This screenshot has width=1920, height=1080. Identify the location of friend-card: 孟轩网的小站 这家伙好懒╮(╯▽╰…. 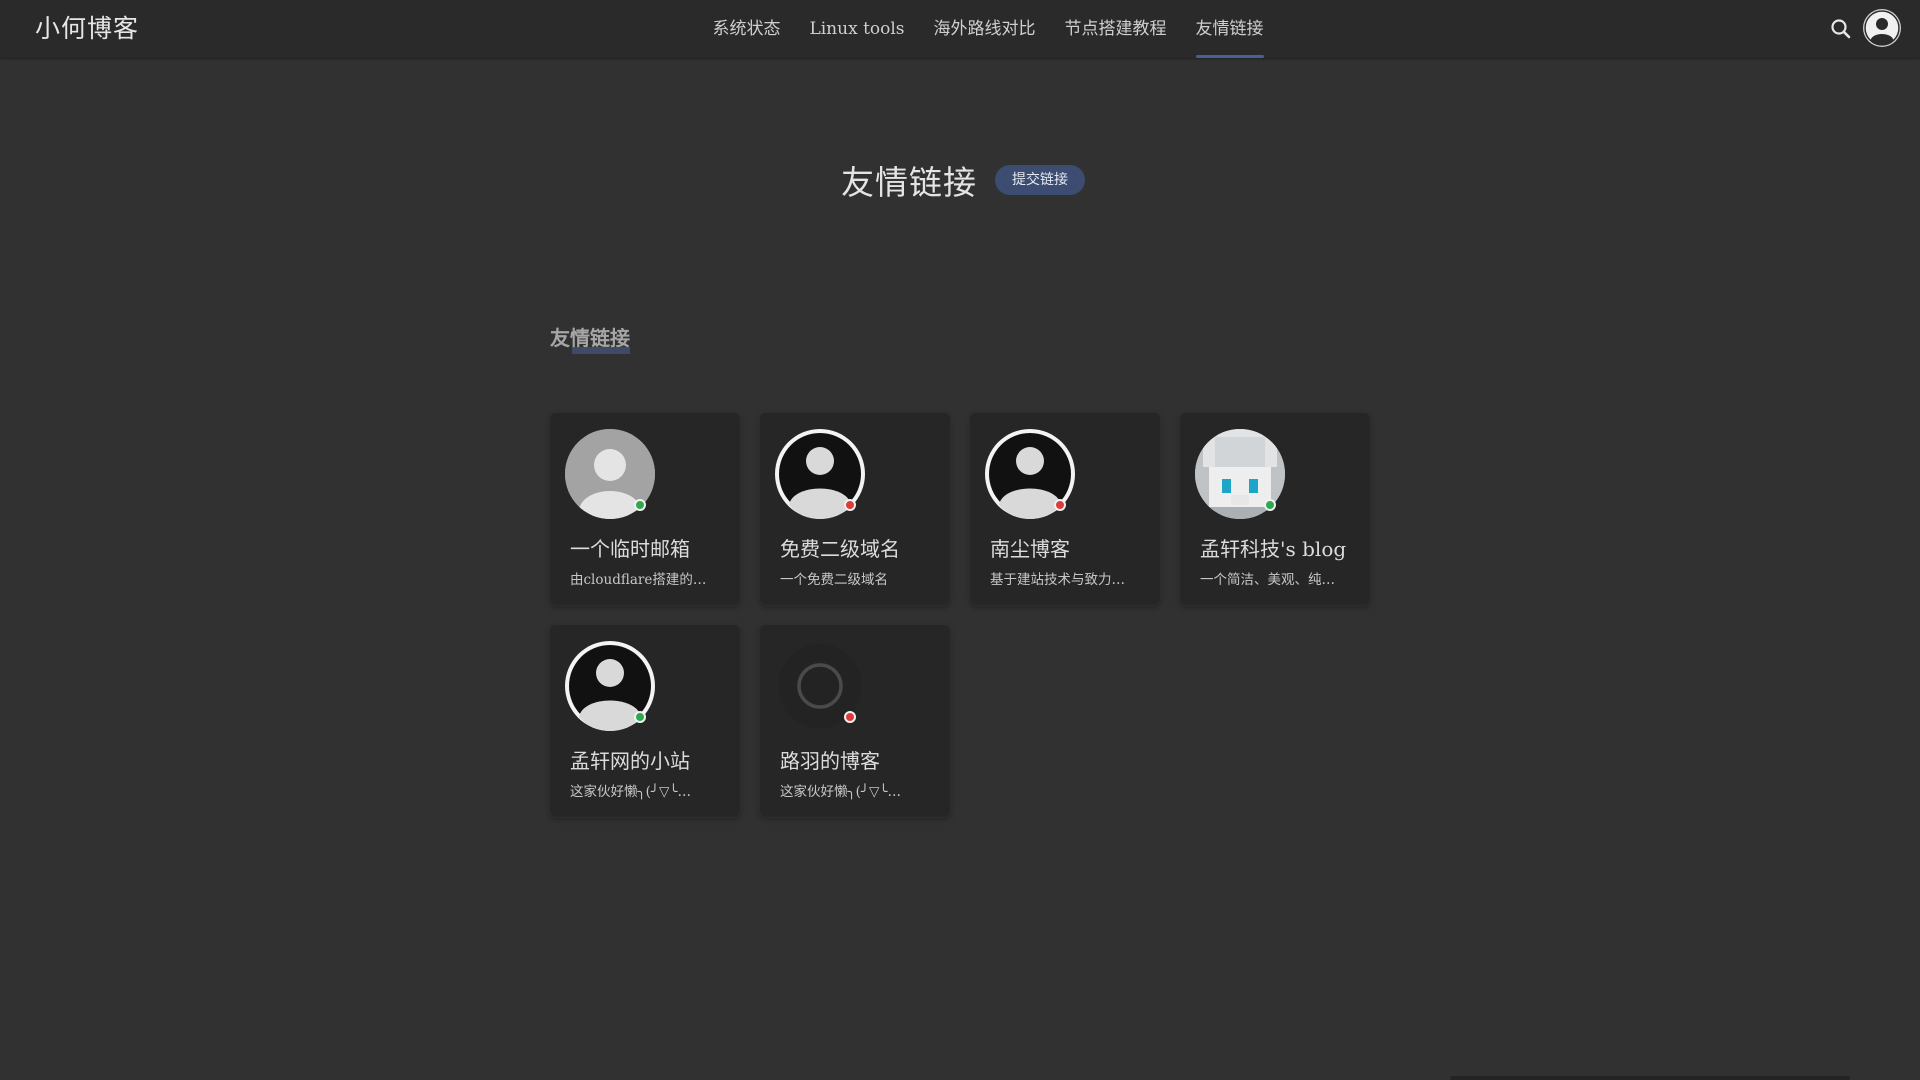
(645, 721).